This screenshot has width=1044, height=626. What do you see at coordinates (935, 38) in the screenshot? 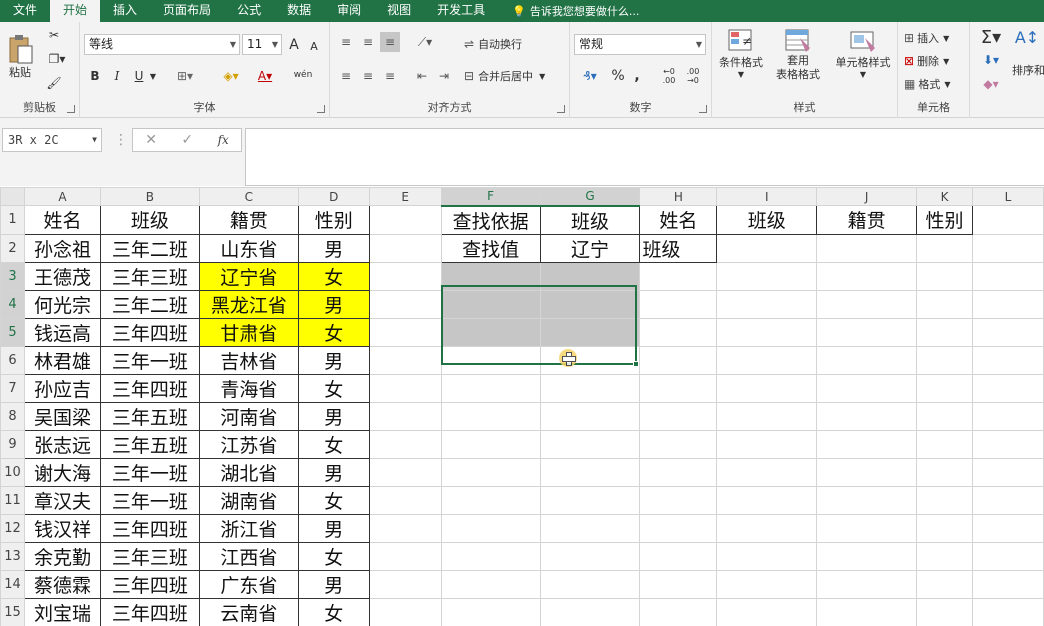
I see `insert-cells-button: ⊞ 插入 ▼` at bounding box center [935, 38].